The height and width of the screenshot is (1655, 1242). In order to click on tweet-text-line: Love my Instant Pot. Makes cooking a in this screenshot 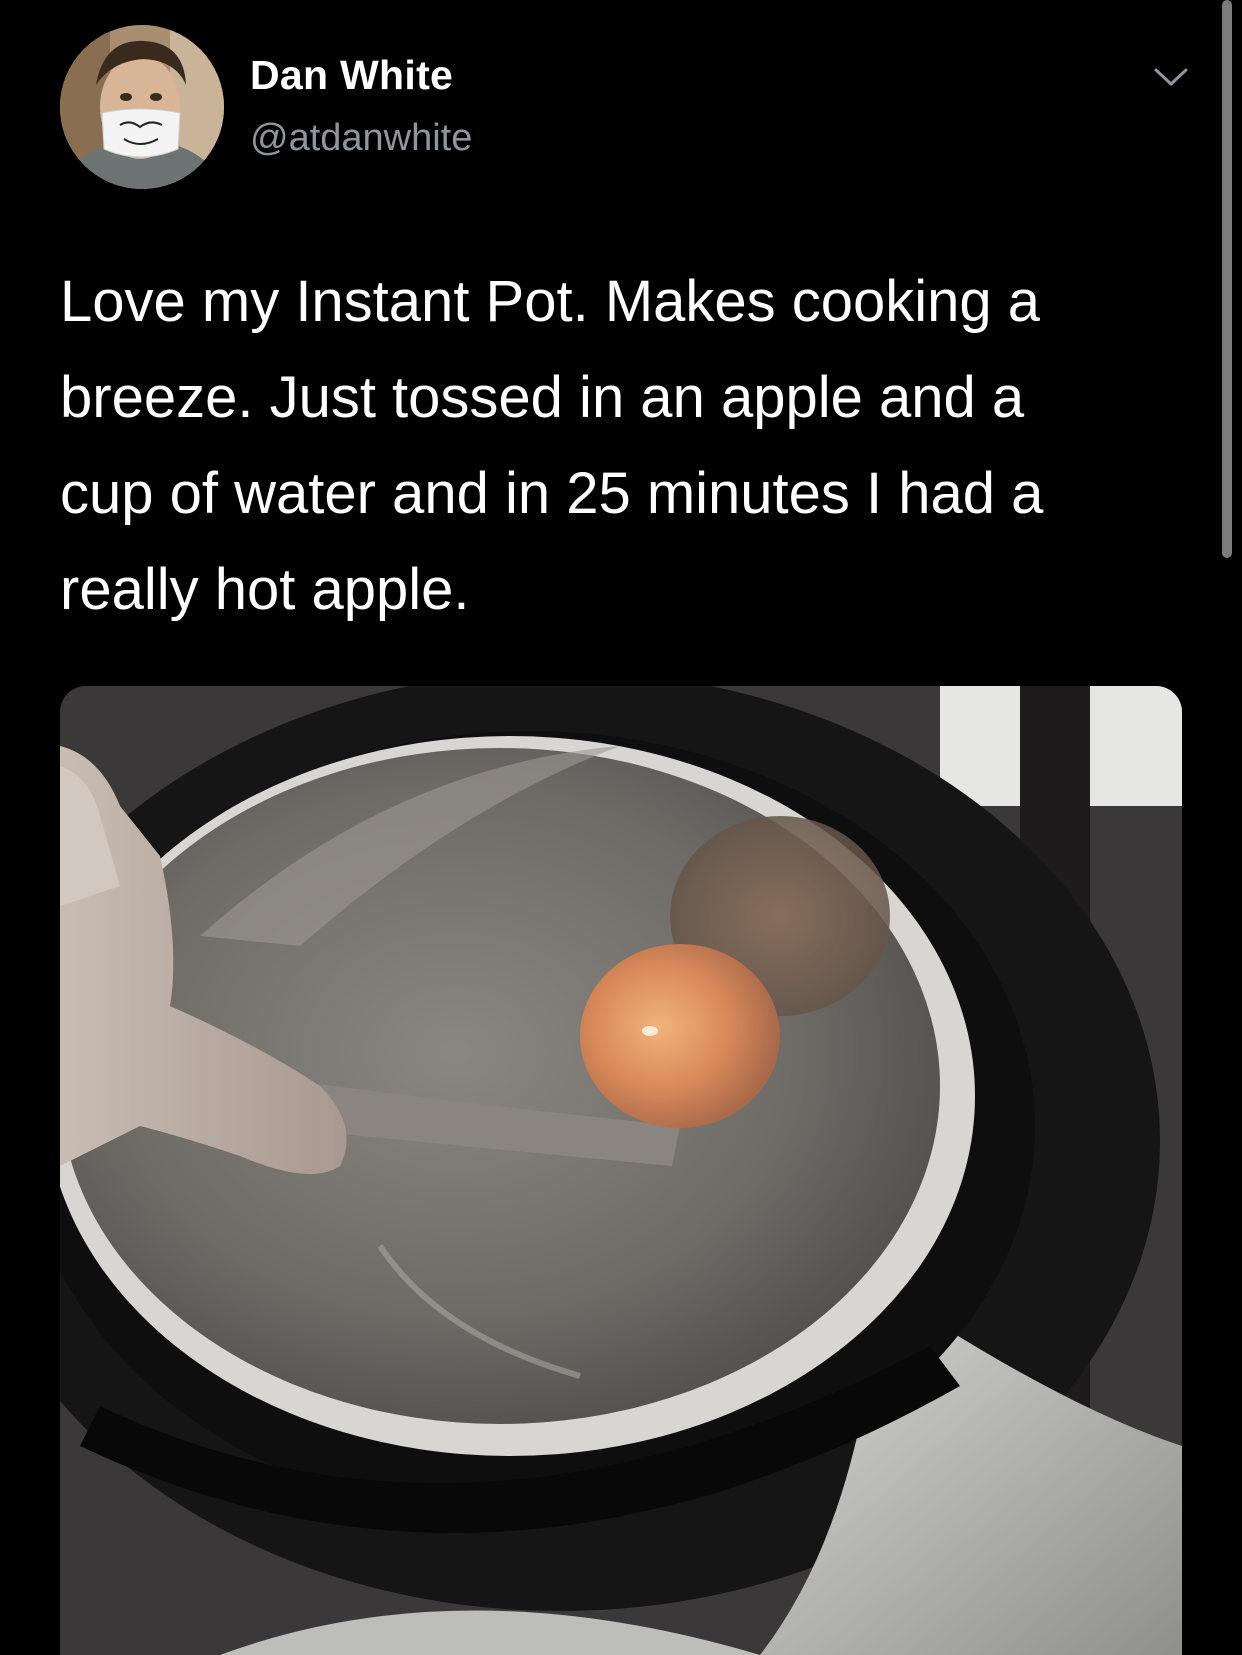, I will do `click(550, 301)`.